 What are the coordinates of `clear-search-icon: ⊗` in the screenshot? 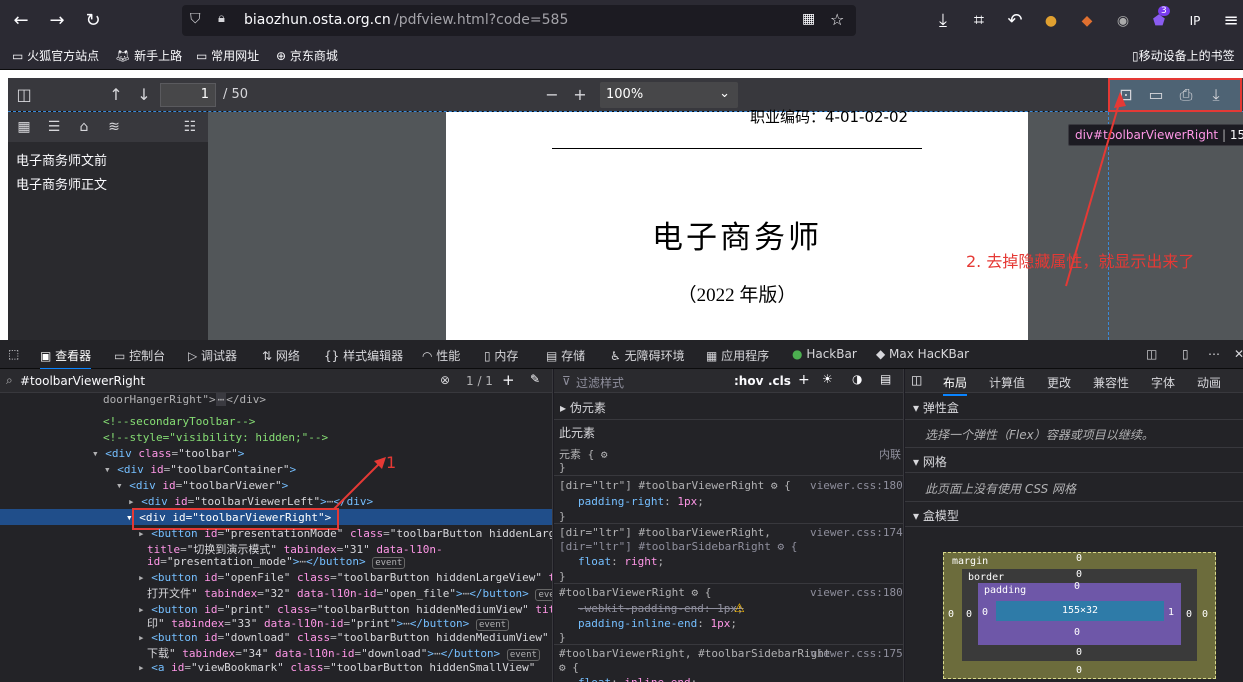 It's located at (445, 380).